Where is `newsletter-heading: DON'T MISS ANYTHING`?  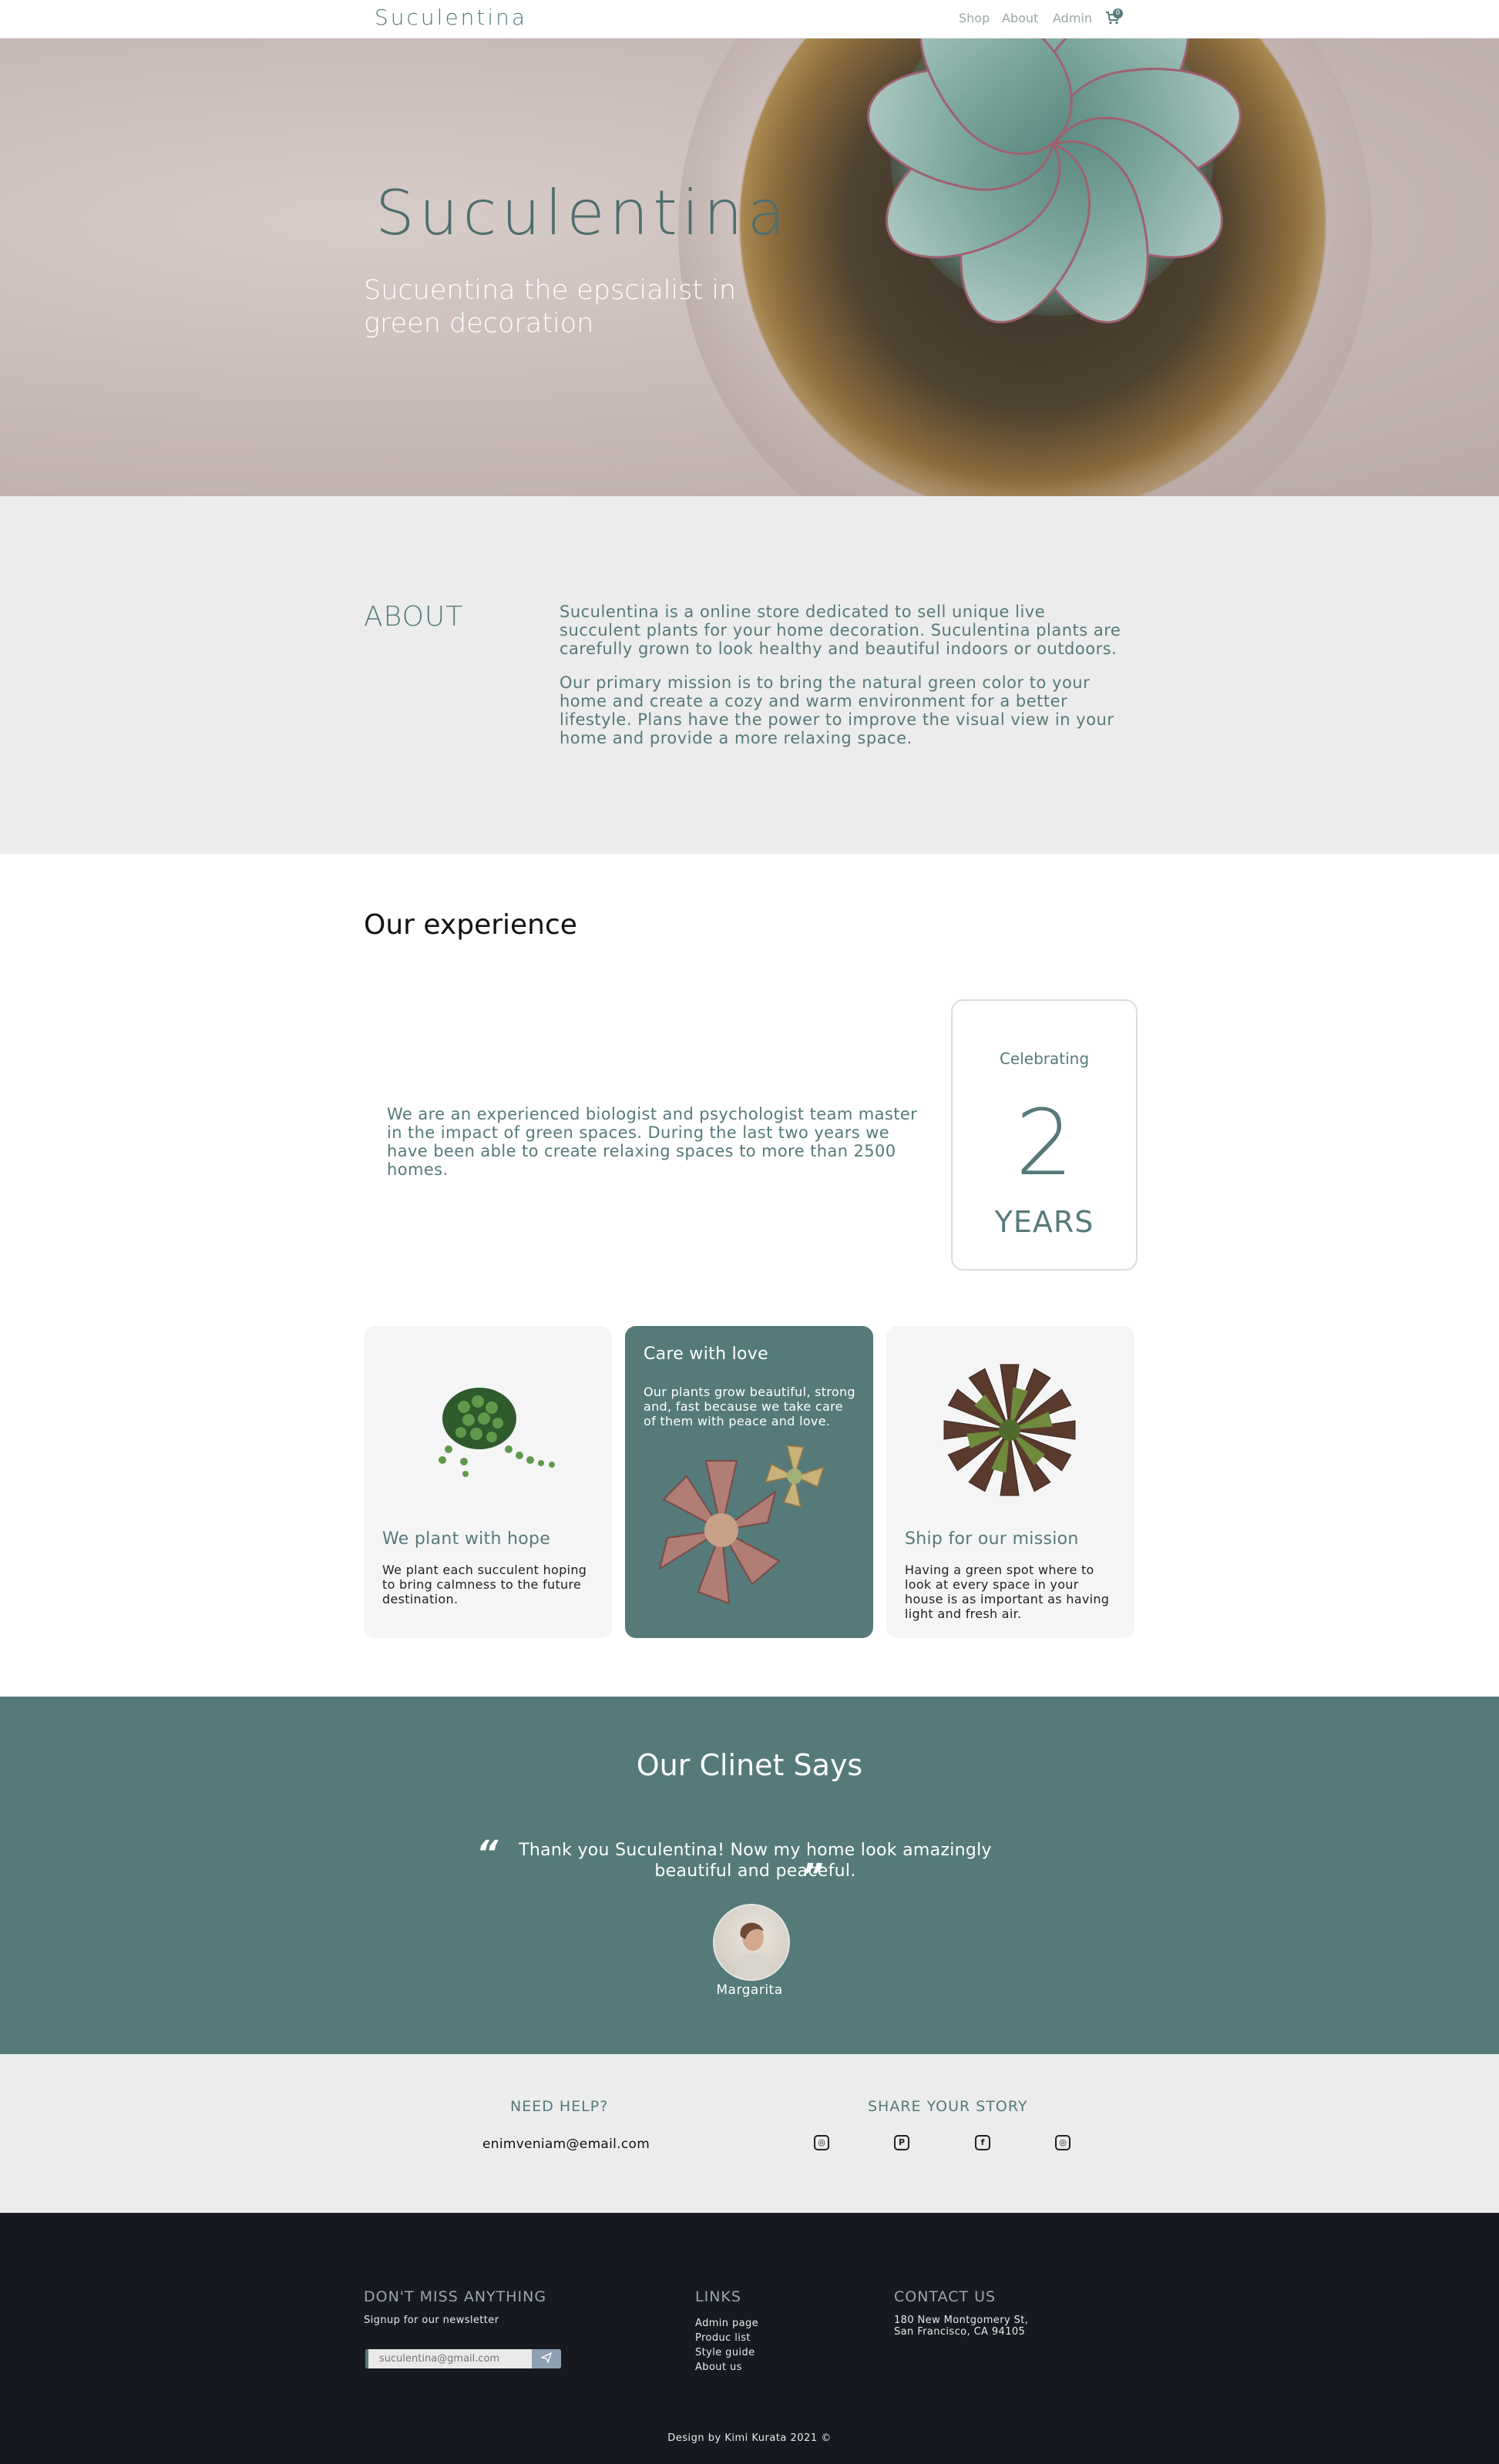 newsletter-heading: DON'T MISS ANYTHING is located at coordinates (456, 2296).